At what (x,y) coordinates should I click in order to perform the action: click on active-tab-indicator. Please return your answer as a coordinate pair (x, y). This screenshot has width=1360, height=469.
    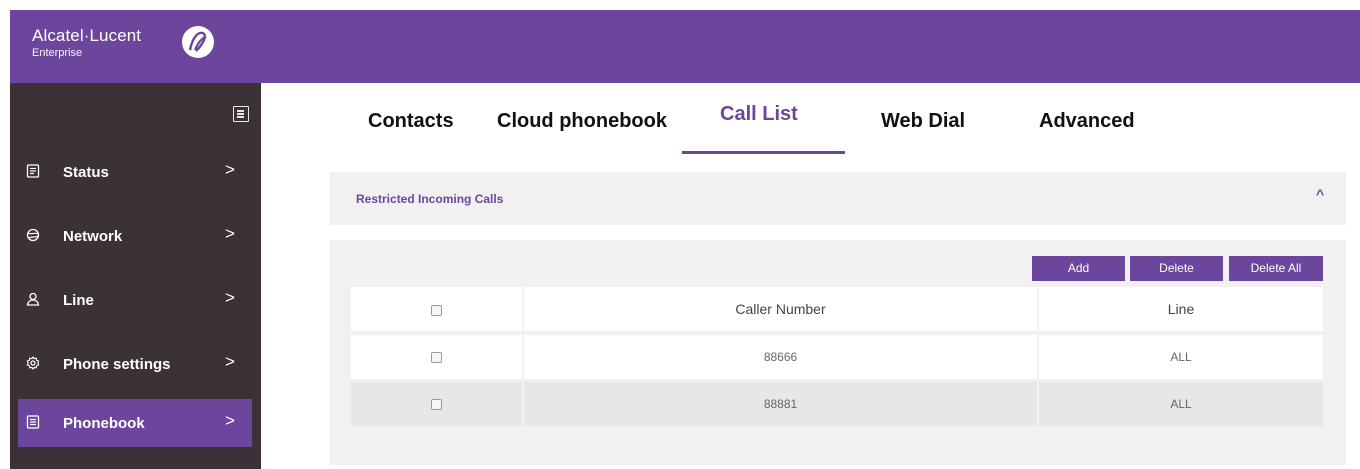
    Looking at the image, I should click on (763, 152).